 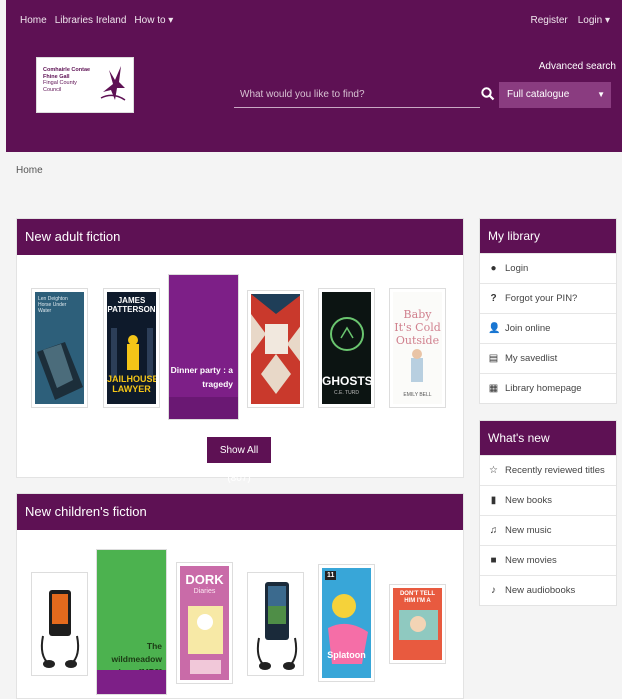 I want to click on forgot-pin-link: ? Forgot your PIN?, so click(x=548, y=298).